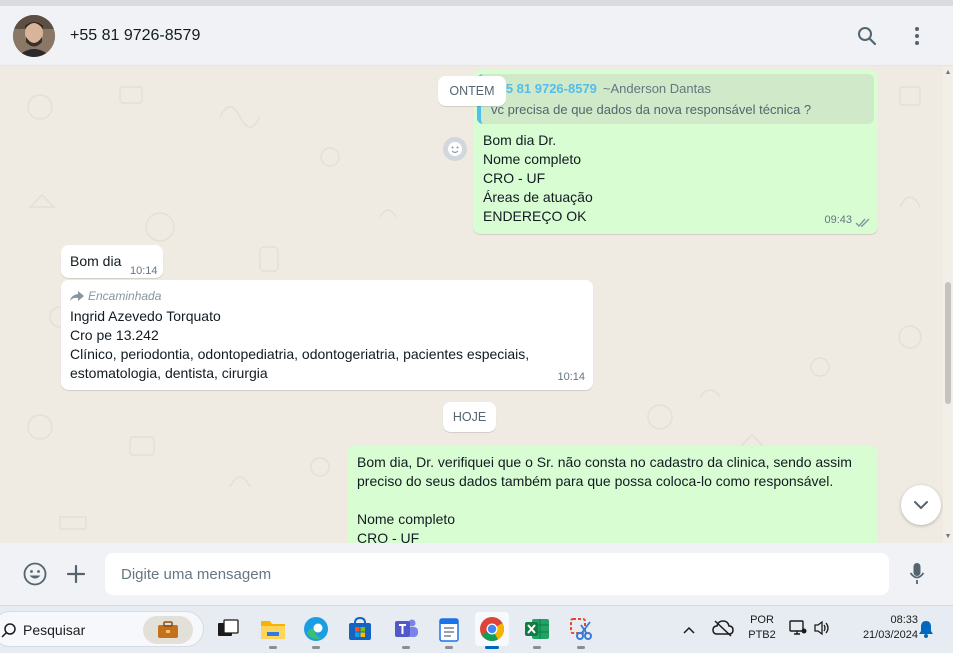 The height and width of the screenshot is (653, 953). I want to click on teams-icon, so click(406, 630).